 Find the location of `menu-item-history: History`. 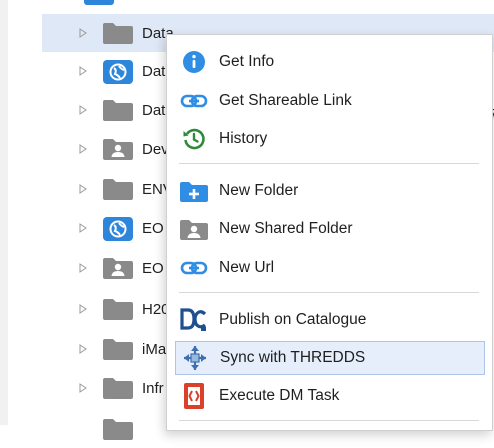

menu-item-history: History is located at coordinates (330, 139).